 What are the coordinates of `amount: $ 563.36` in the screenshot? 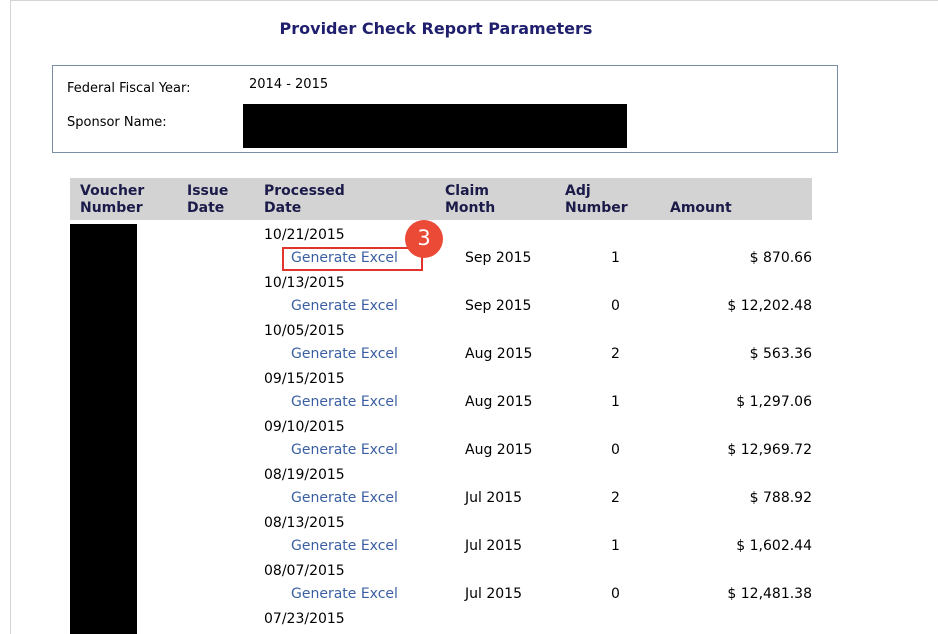 It's located at (780, 354).